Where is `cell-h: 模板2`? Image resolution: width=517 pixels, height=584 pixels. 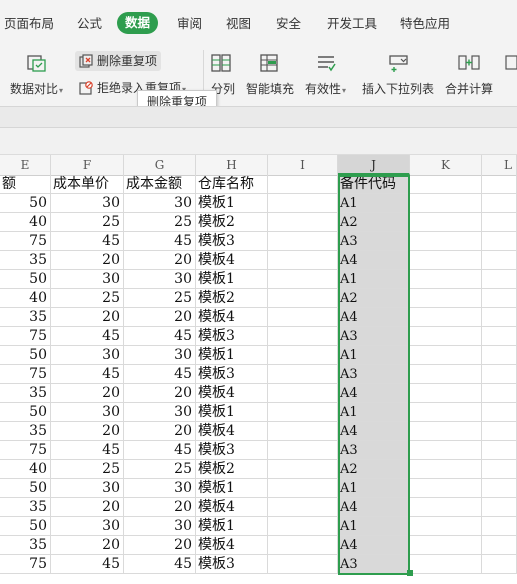
cell-h: 模板2 is located at coordinates (232, 222).